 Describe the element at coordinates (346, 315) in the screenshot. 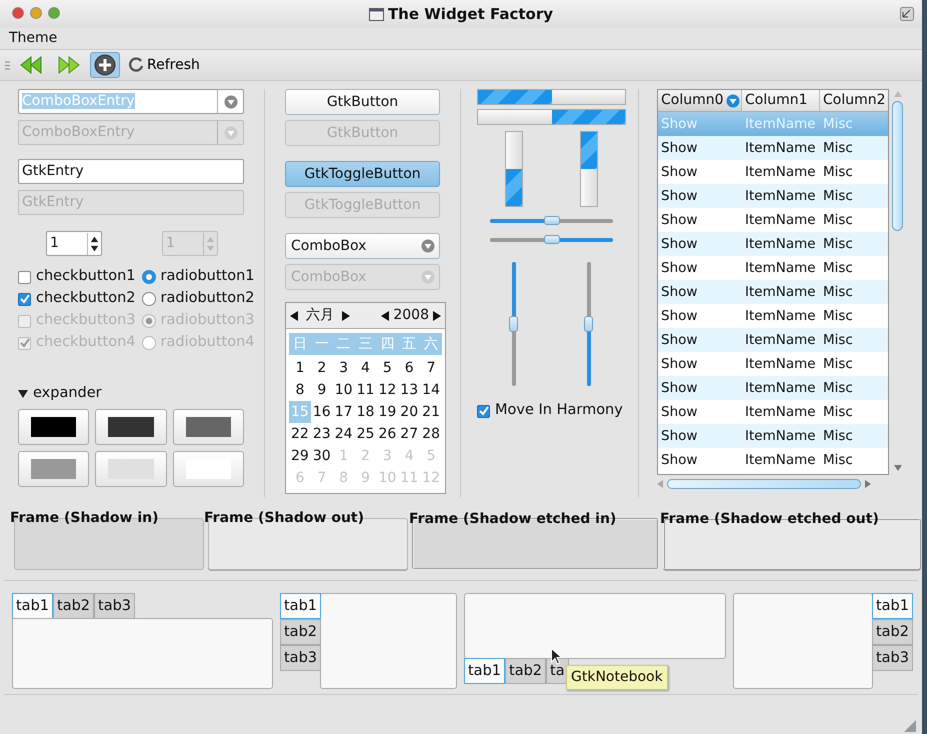

I see `next-month-icon` at that location.